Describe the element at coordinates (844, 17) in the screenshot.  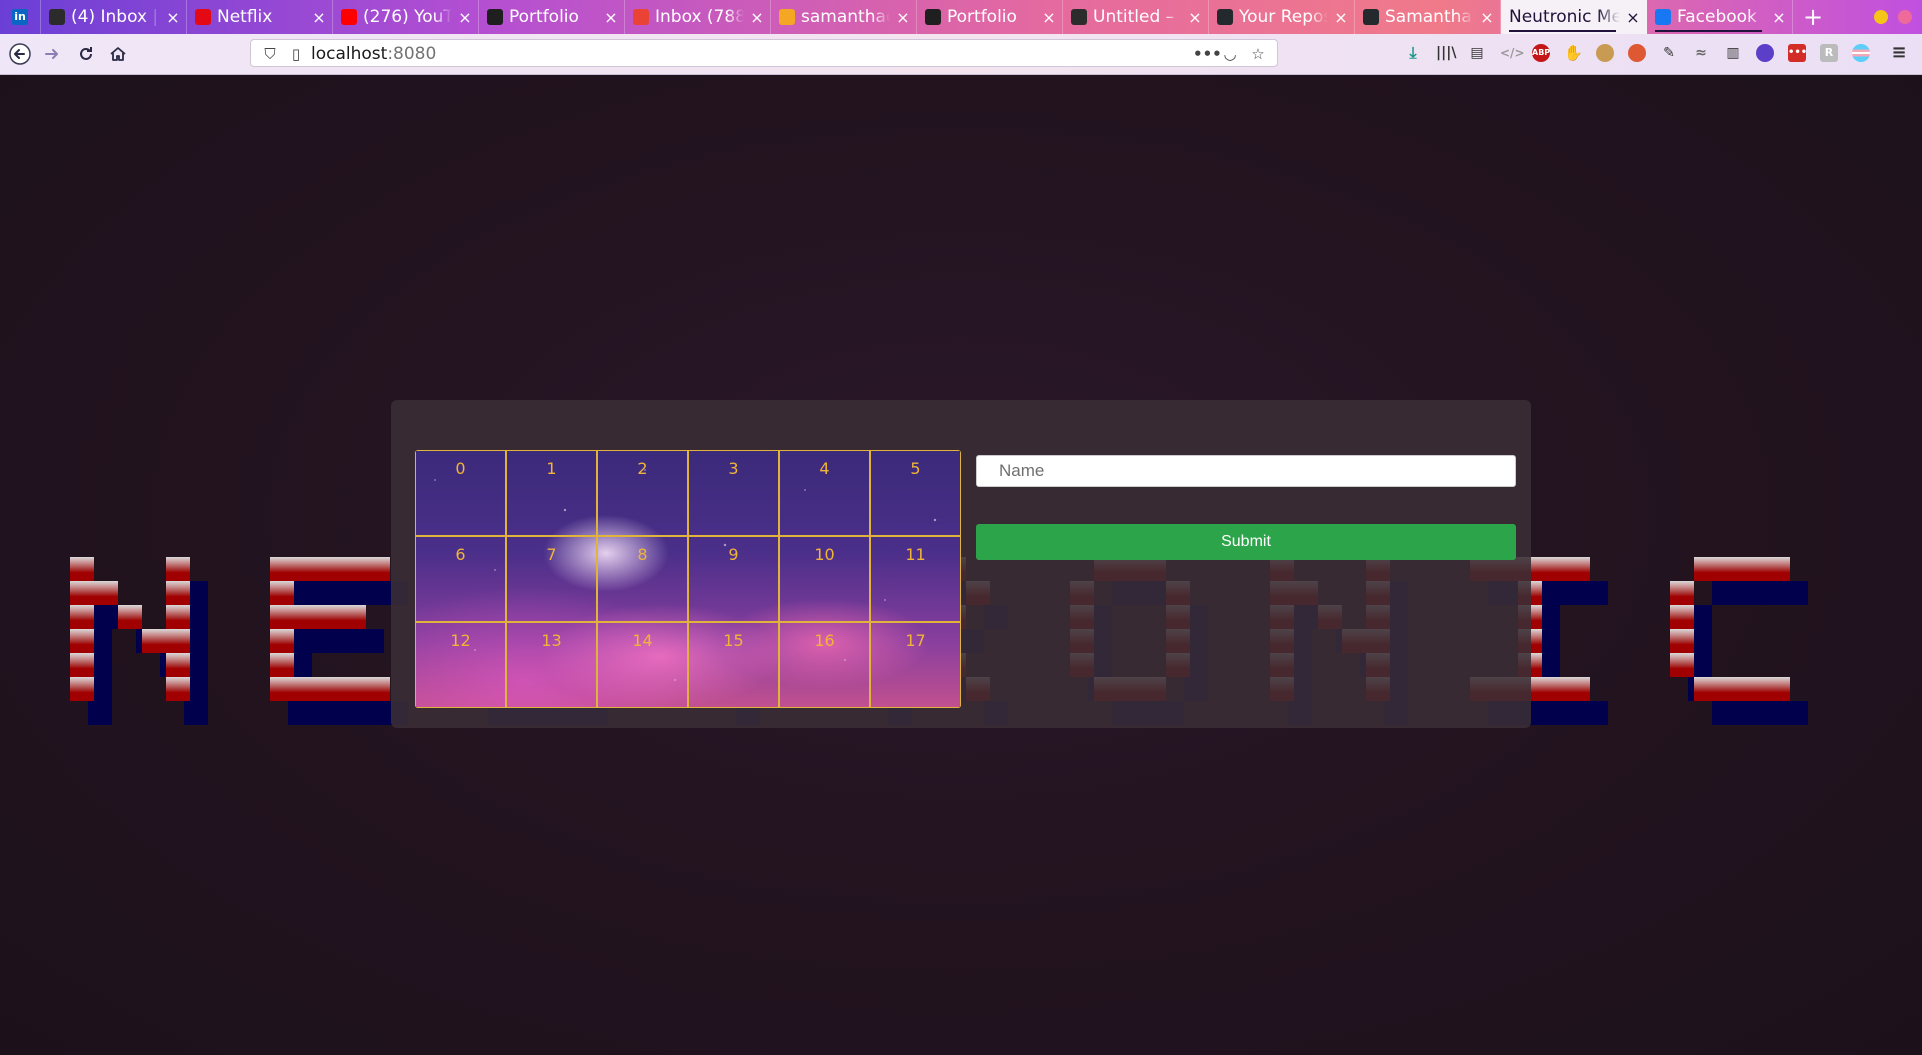
I see `tab-5: samanthacl ×` at that location.